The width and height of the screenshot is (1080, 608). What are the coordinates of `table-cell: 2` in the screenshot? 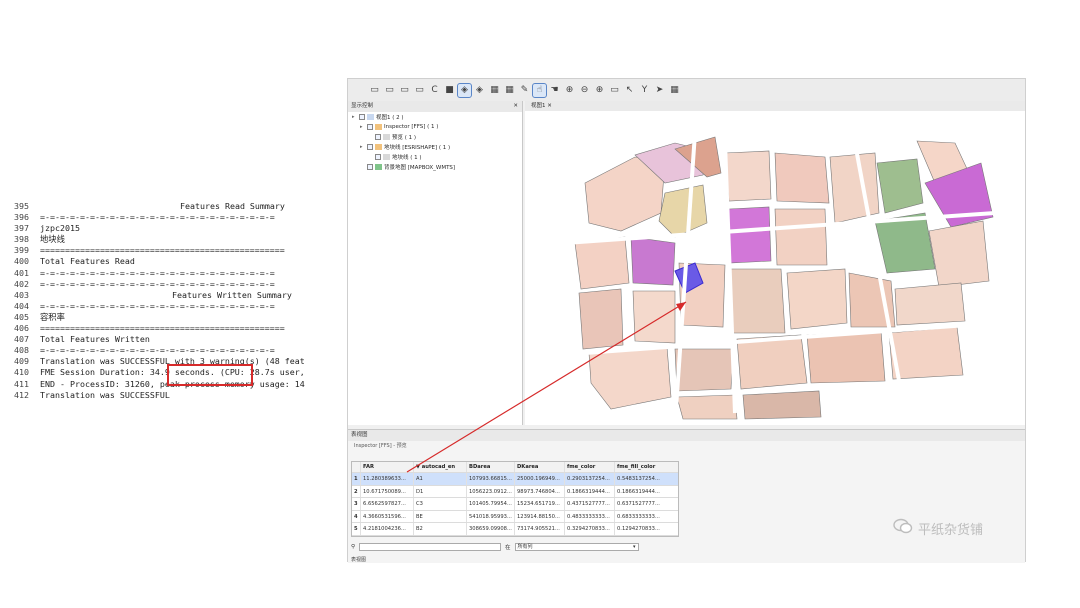 It's located at (356, 491).